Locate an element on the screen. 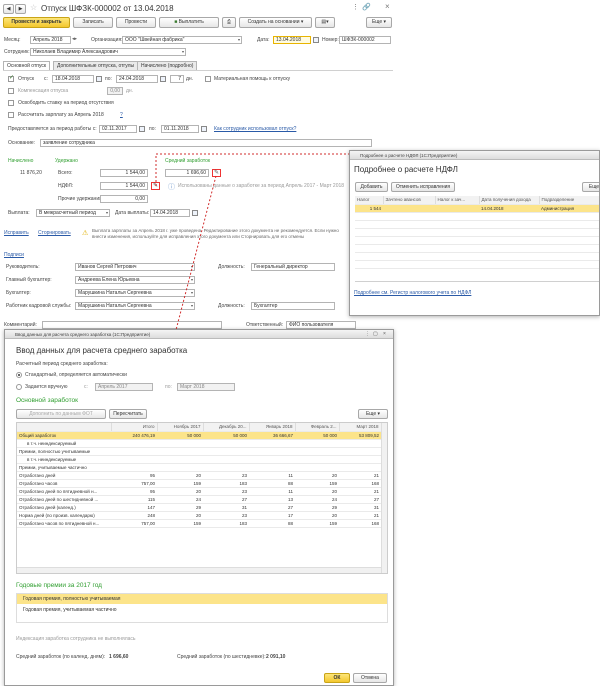 This screenshot has width=600, height=686. vacation-to-field: 24.04.2018 is located at coordinates (137, 79).